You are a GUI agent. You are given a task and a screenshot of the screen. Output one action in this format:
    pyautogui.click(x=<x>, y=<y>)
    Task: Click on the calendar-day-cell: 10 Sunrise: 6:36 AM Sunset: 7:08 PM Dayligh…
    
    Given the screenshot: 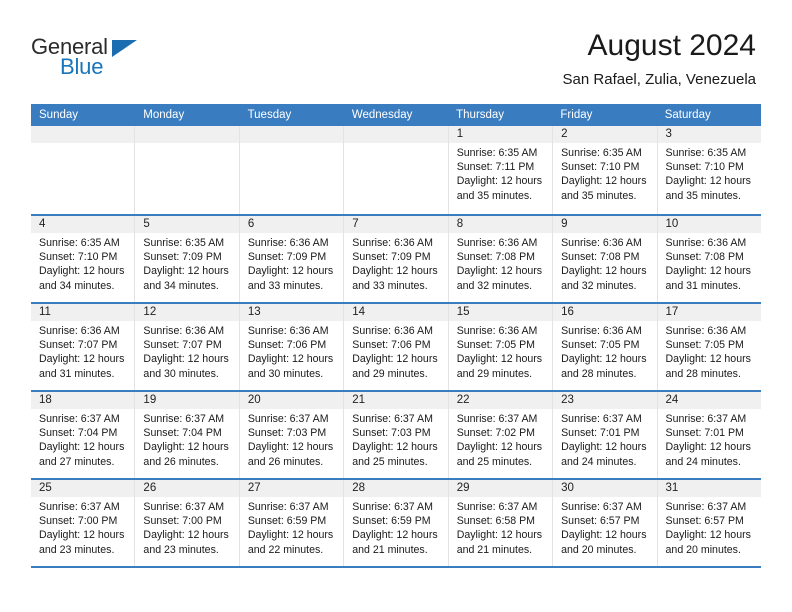 What is the action you would take?
    pyautogui.click(x=708, y=259)
    